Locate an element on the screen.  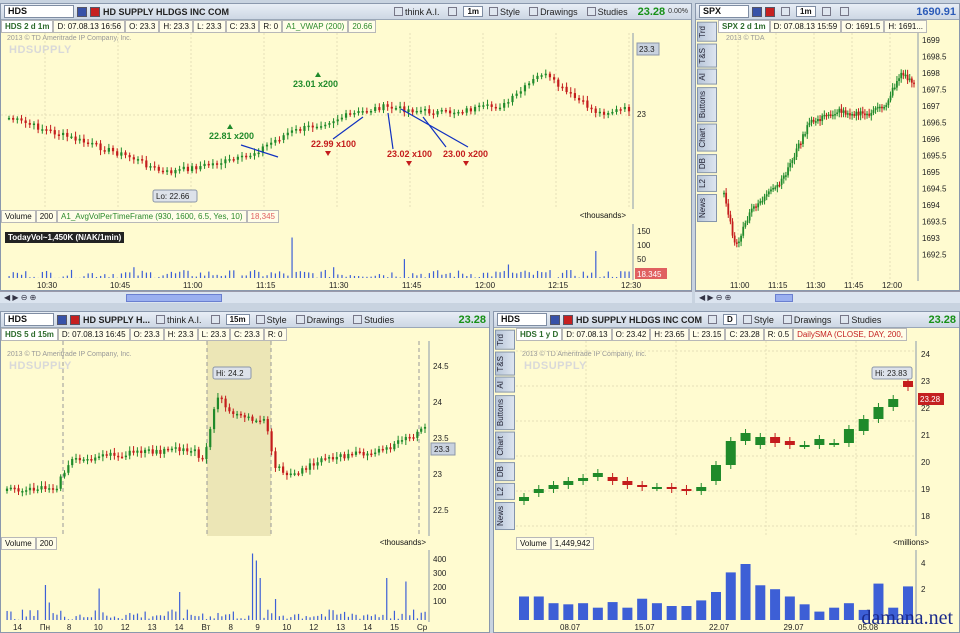
time-label: 14 is located at coordinates (368, 627).